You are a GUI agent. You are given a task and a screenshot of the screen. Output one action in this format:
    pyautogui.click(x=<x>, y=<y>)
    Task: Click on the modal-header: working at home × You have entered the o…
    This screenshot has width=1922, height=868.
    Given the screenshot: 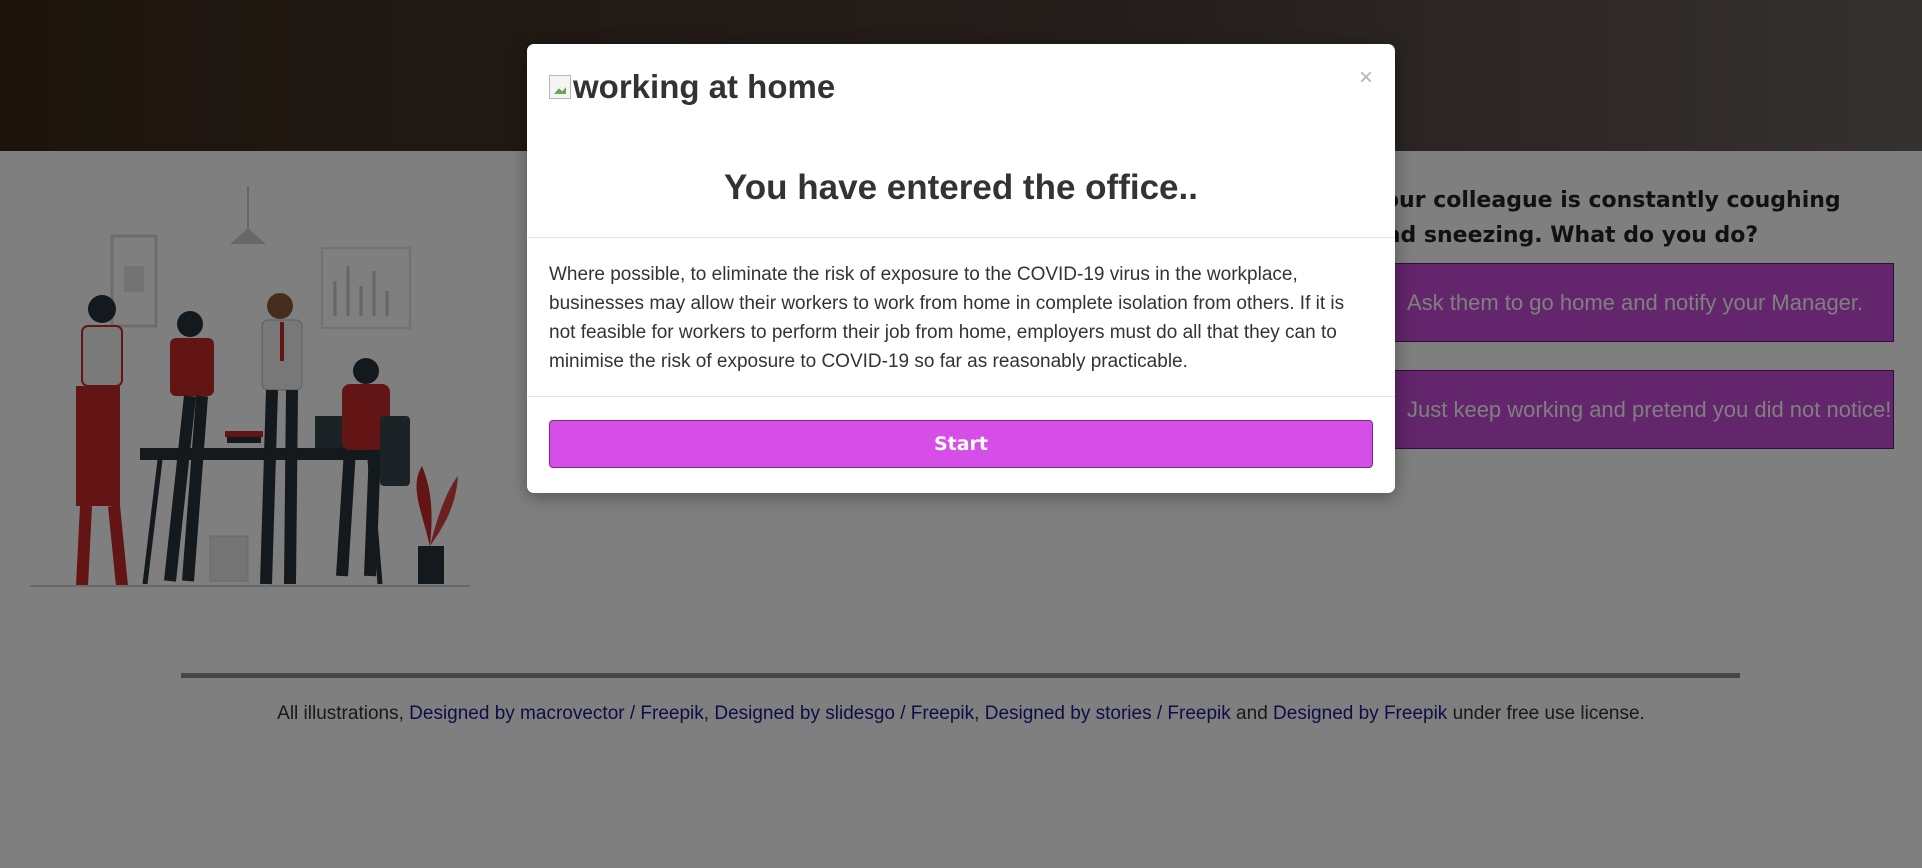 What is the action you would take?
    pyautogui.click(x=961, y=141)
    